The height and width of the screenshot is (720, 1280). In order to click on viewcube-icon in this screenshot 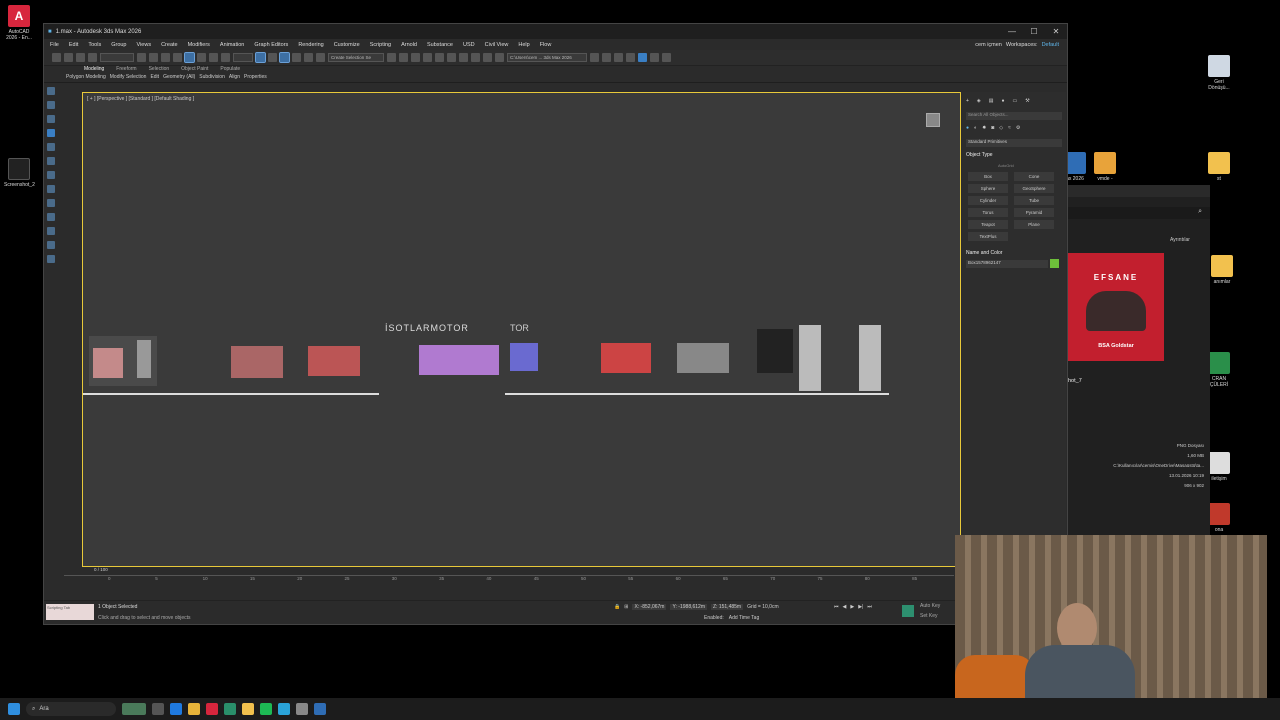, I will do `click(933, 120)`.